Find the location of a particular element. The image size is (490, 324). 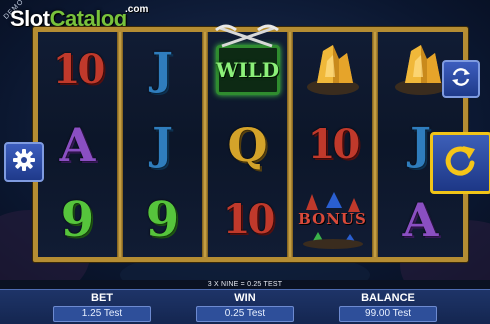

bet-meter: BET 1.25 Test is located at coordinates (102, 306).